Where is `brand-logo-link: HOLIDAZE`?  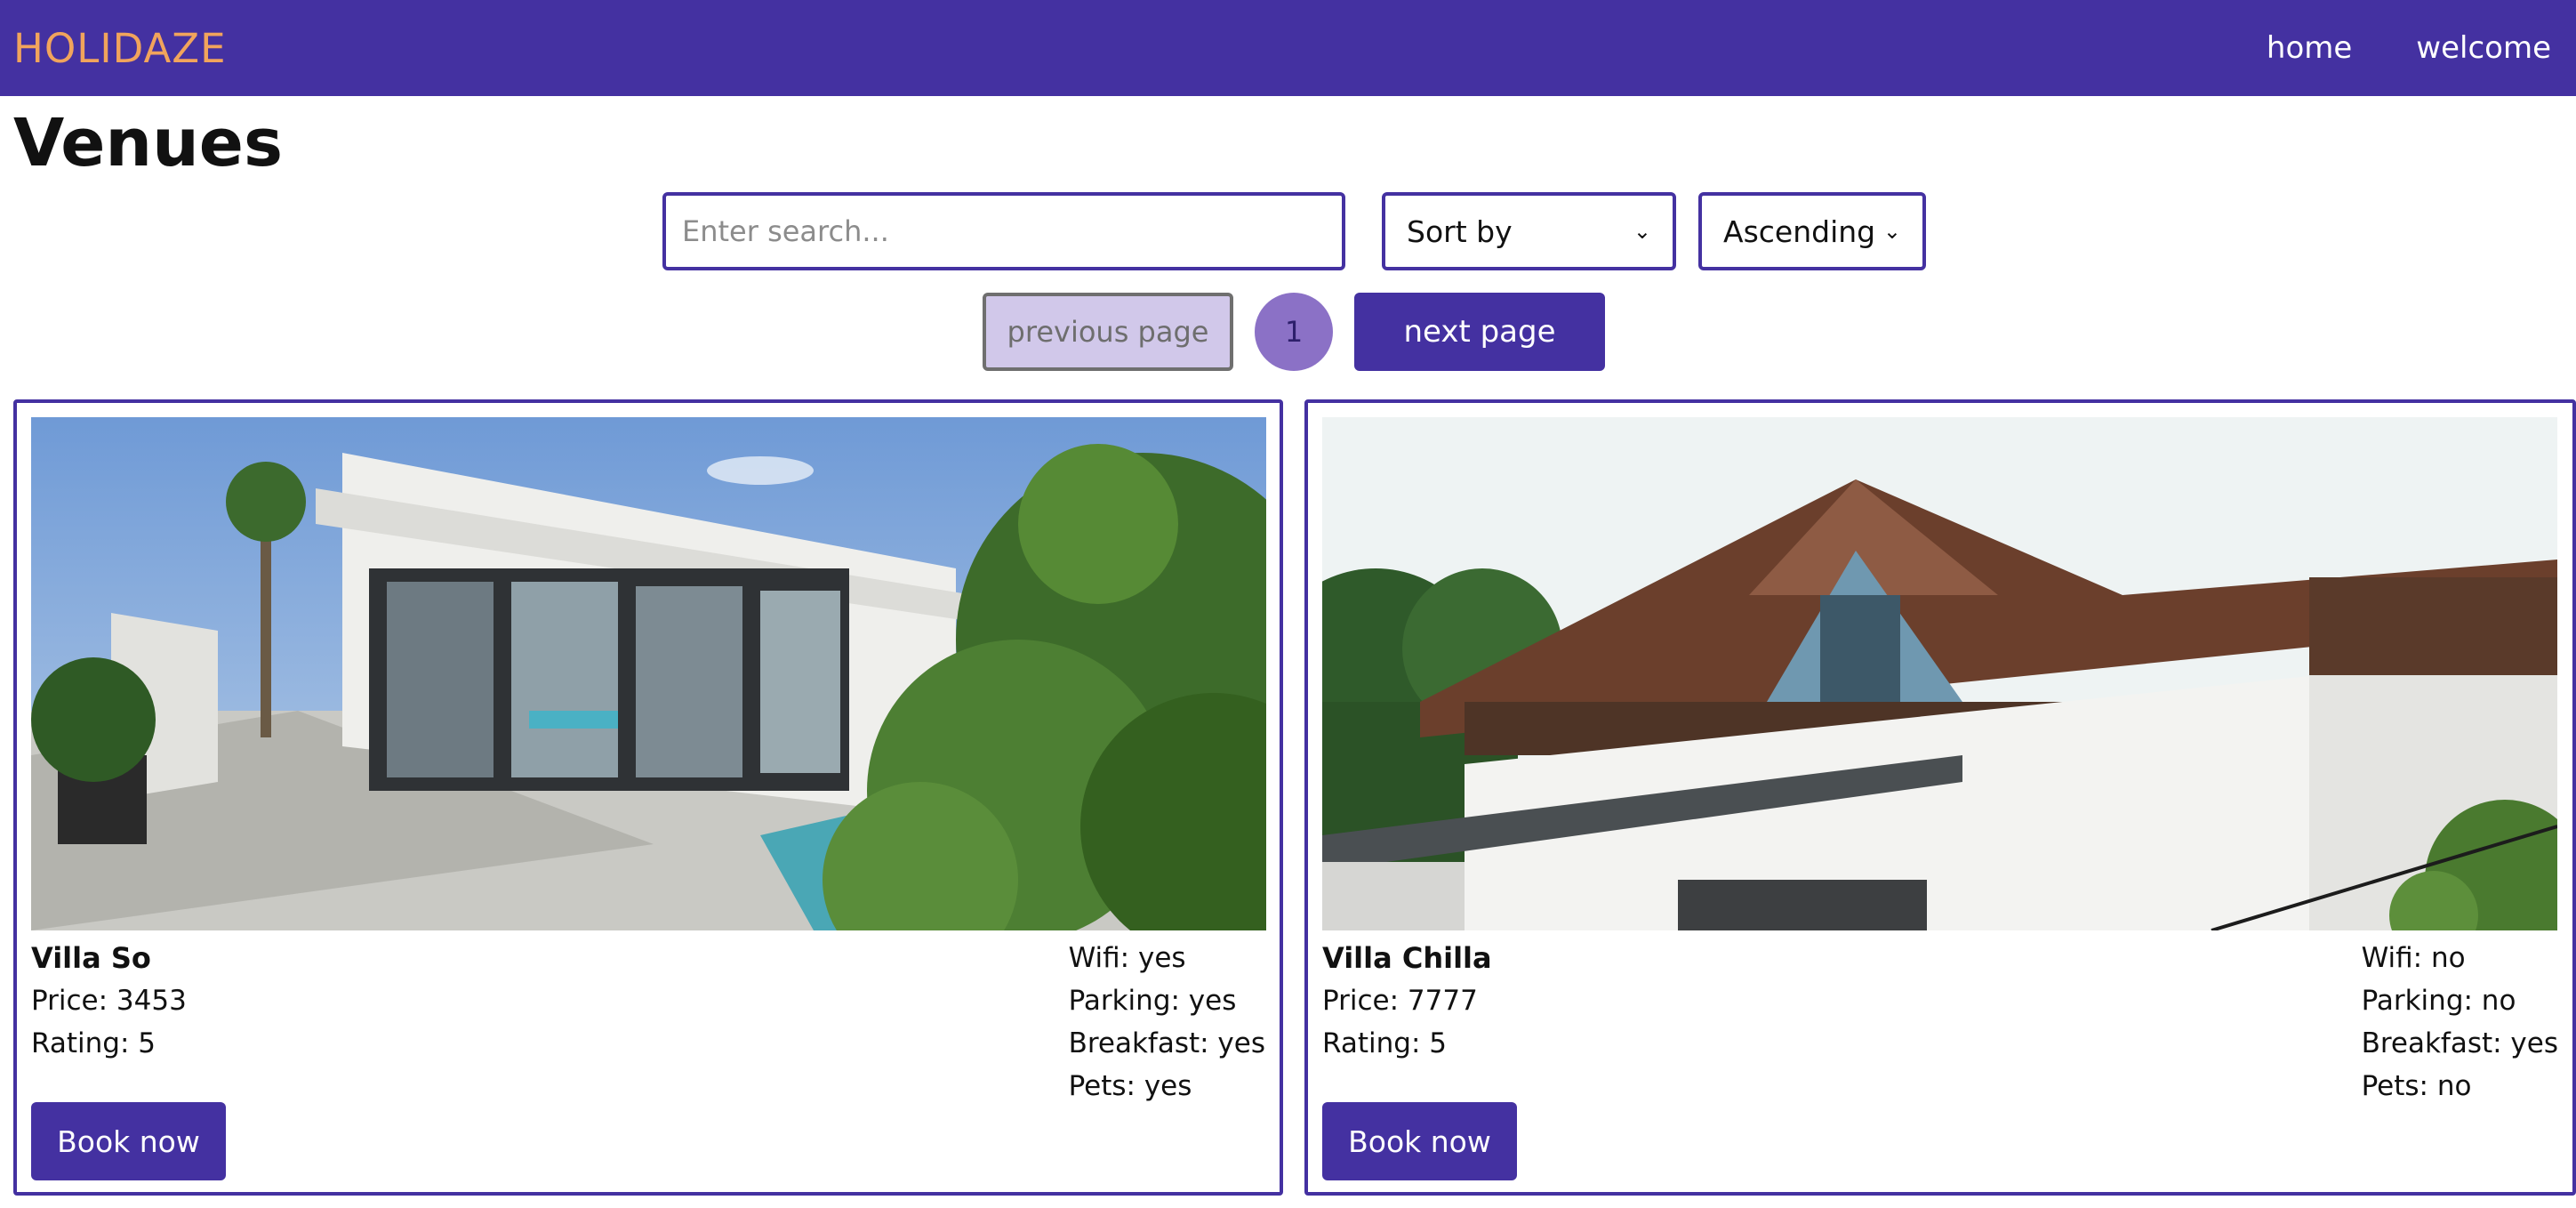
brand-logo-link: HOLIDAZE is located at coordinates (120, 48).